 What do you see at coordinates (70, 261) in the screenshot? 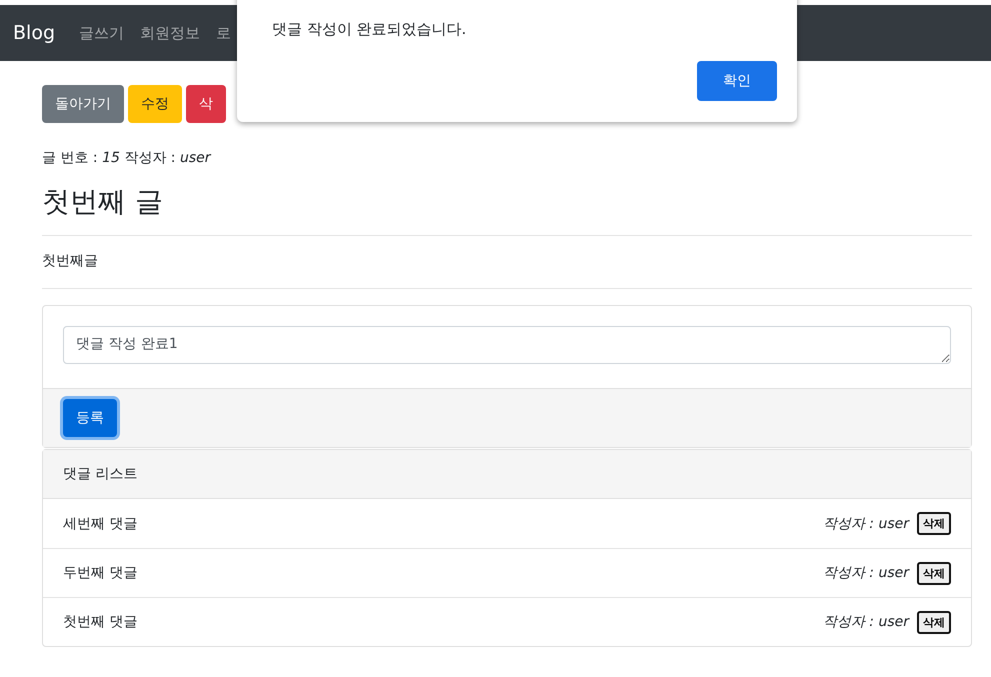
I see `post-content: 첫번째글` at bounding box center [70, 261].